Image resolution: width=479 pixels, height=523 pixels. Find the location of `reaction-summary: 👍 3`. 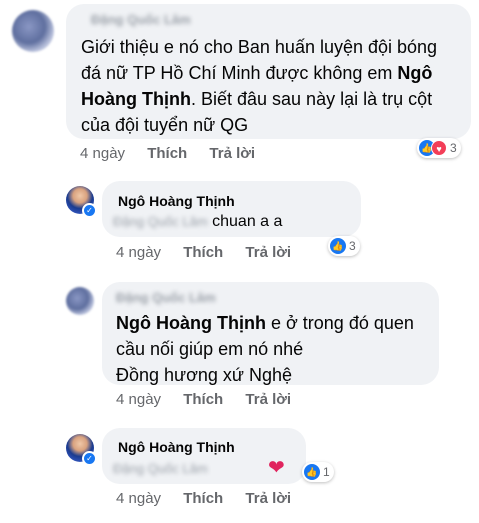

reaction-summary: 👍 3 is located at coordinates (344, 246).